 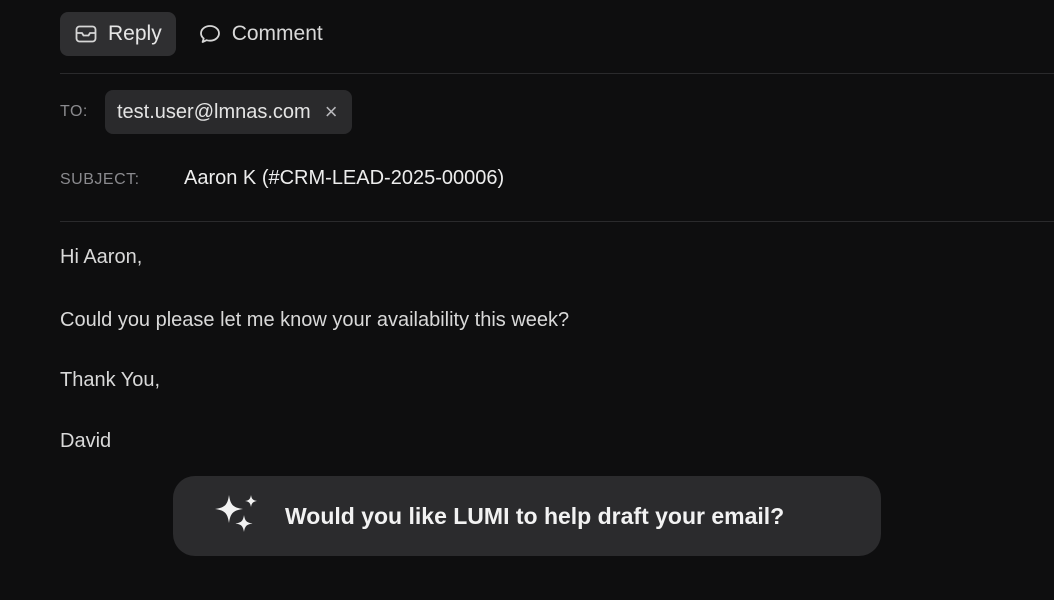 I want to click on speech-bubble-icon, so click(x=210, y=34).